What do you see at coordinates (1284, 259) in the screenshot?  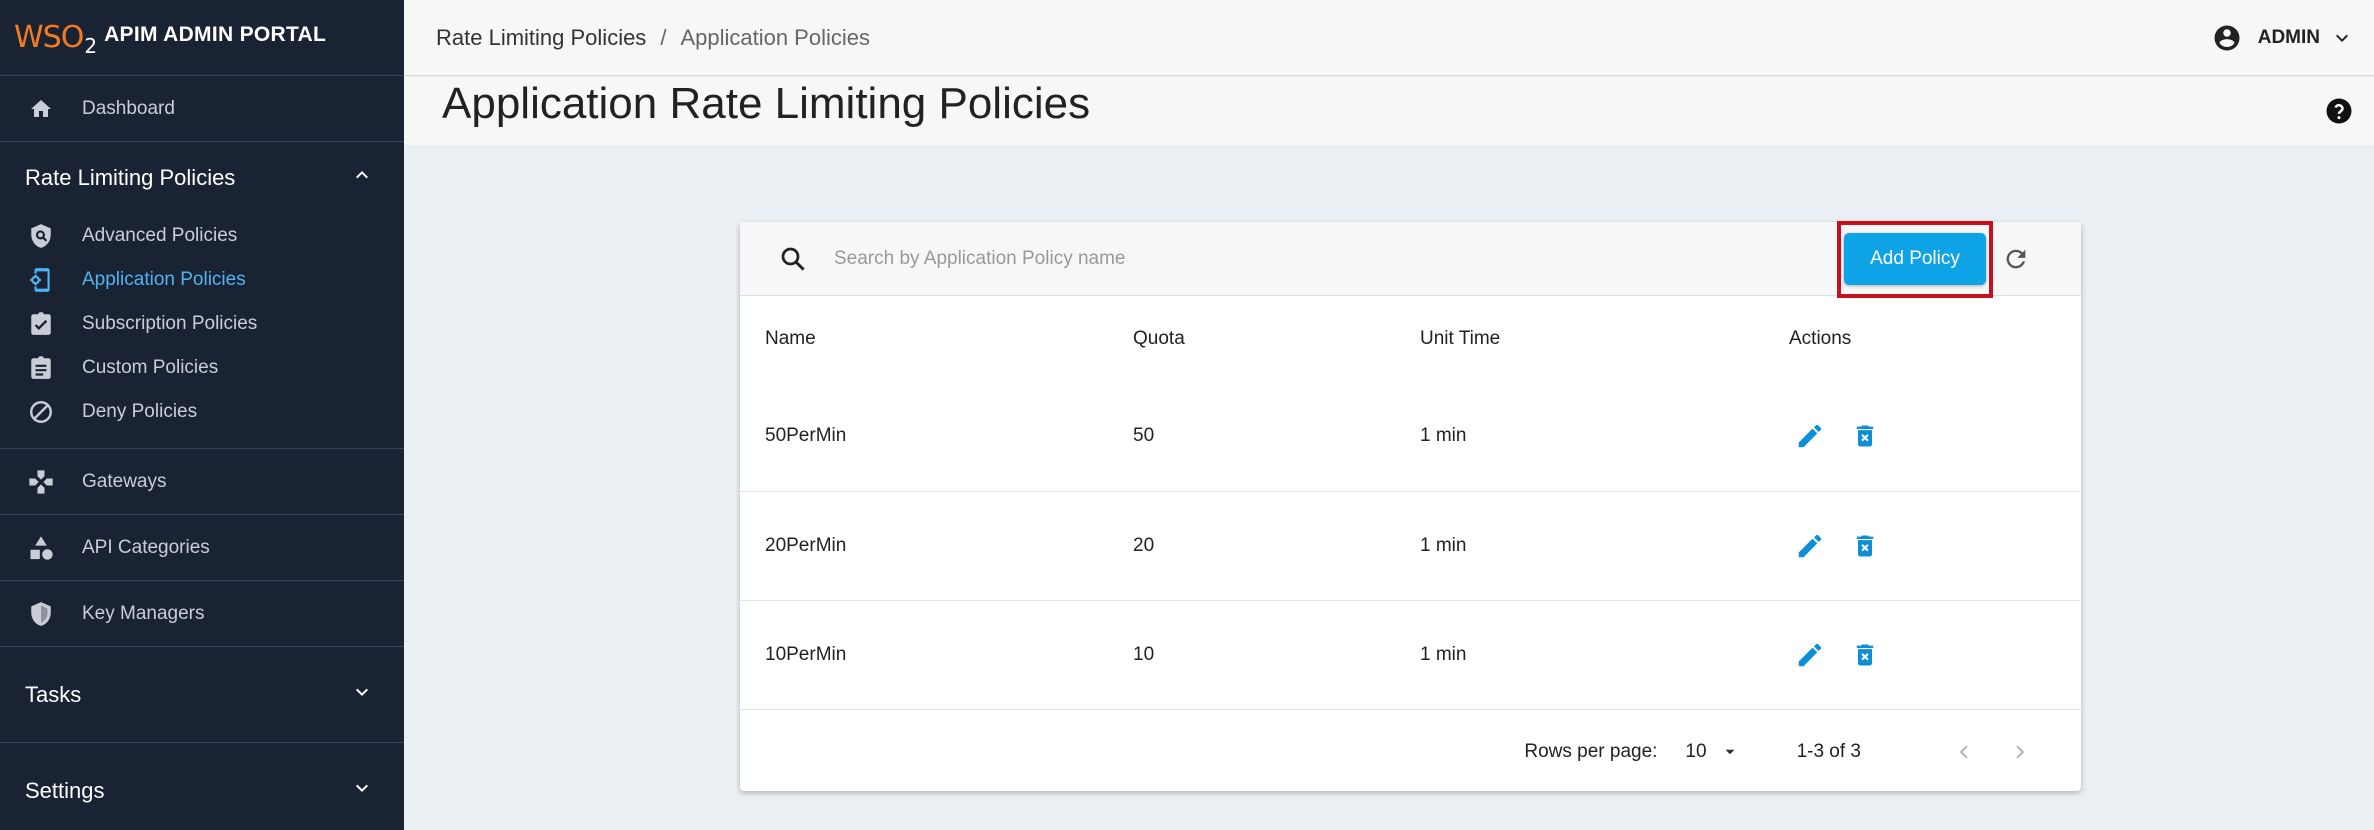 I see `search-input` at bounding box center [1284, 259].